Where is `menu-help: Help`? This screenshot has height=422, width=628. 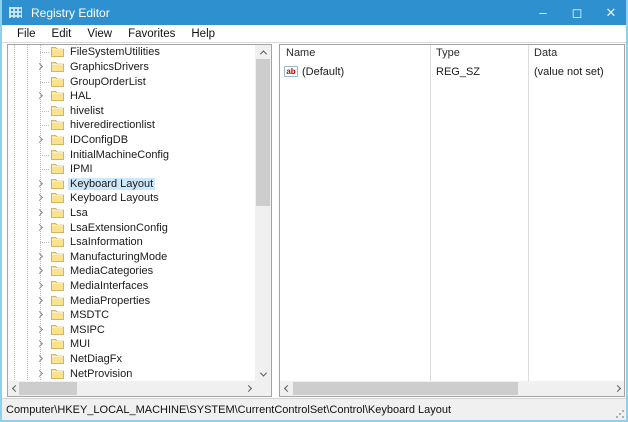
menu-help: Help is located at coordinates (203, 34).